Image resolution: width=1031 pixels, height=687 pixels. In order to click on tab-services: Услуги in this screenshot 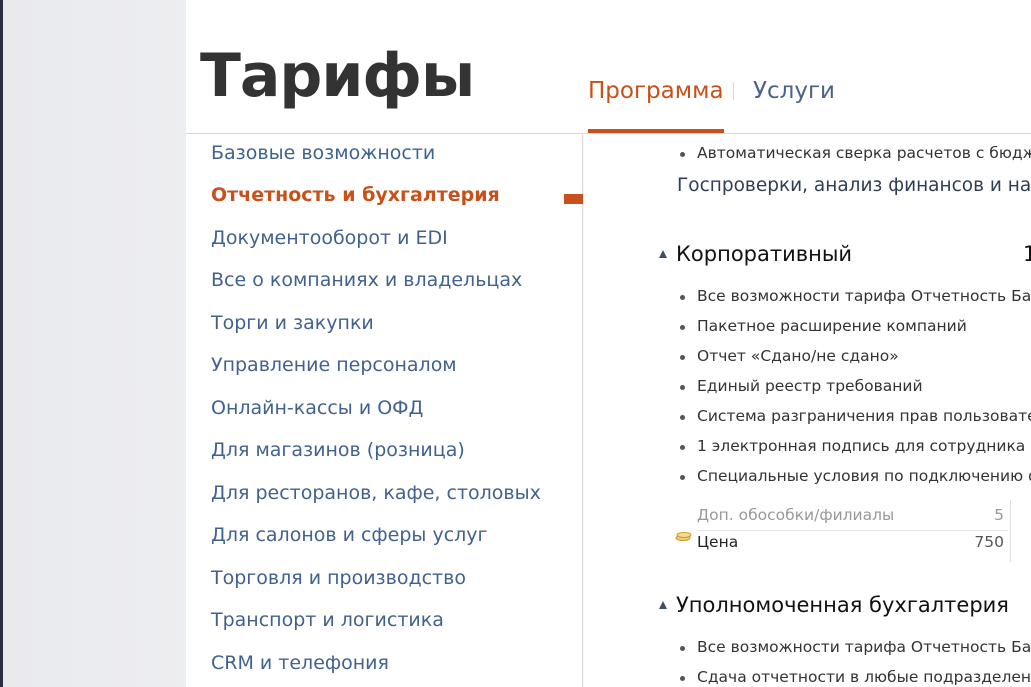, I will do `click(794, 91)`.